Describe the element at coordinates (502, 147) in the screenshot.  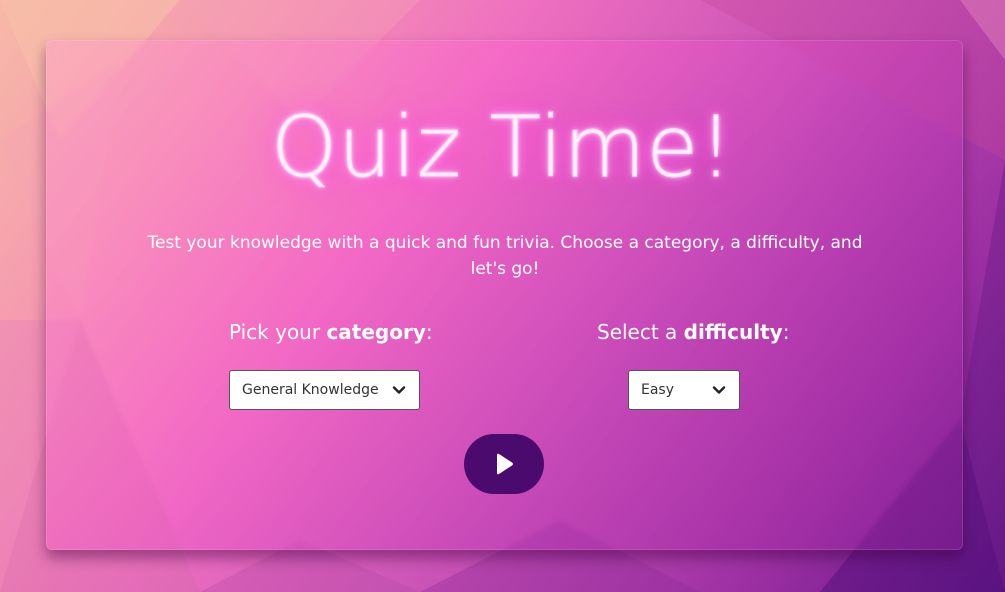
I see `page-title: Quiz Time!` at that location.